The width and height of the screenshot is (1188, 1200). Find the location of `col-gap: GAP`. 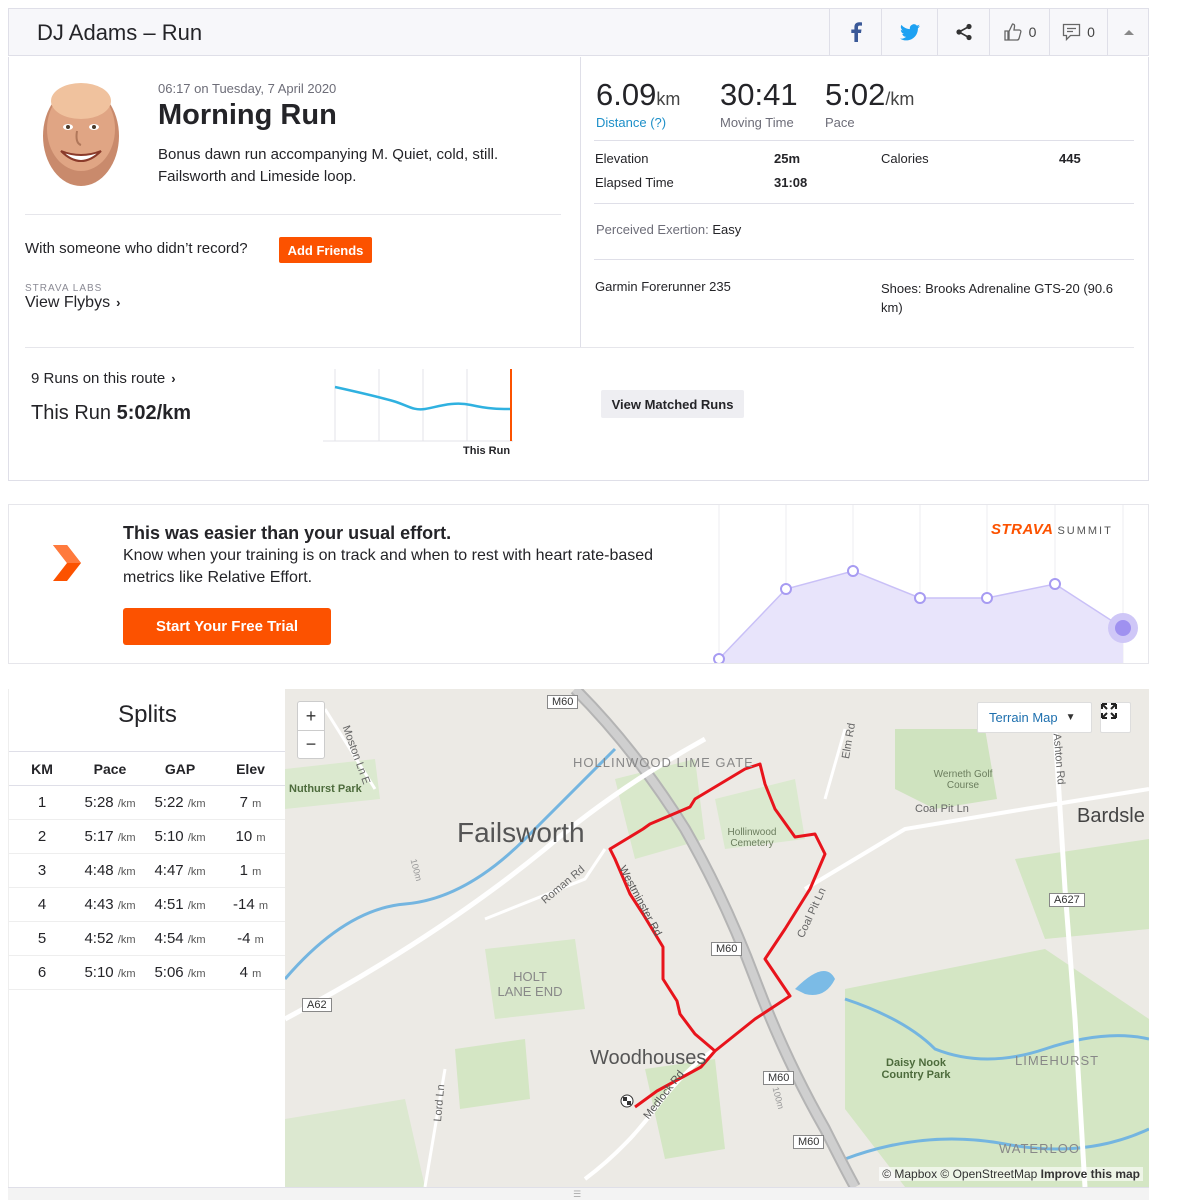

col-gap: GAP is located at coordinates (180, 768).